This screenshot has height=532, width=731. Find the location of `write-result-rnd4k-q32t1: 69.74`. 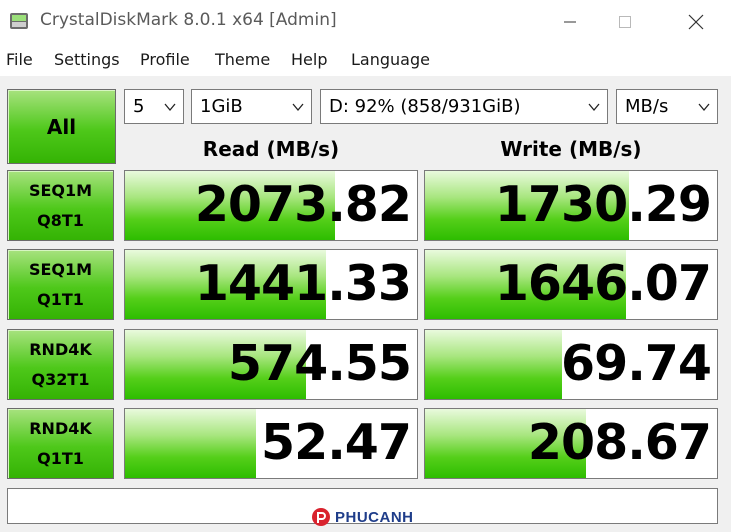

write-result-rnd4k-q32t1: 69.74 is located at coordinates (571, 364).